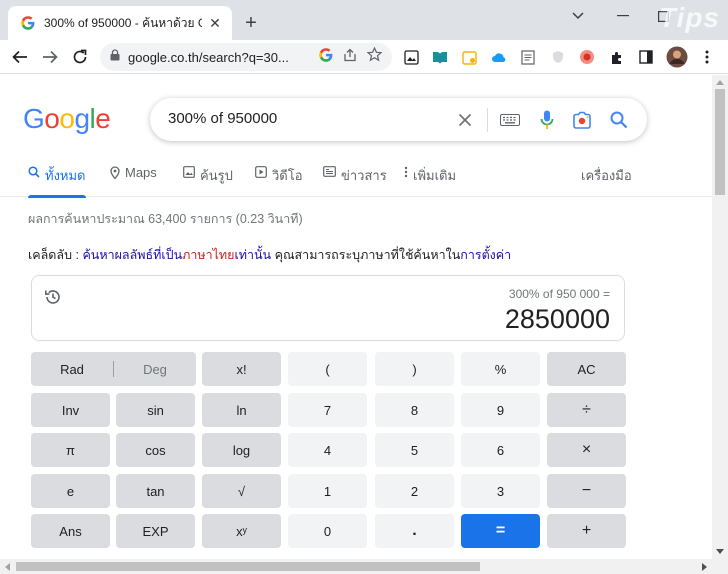 This screenshot has height=574, width=728. Describe the element at coordinates (115, 172) in the screenshot. I see `map-pin-icon` at that location.